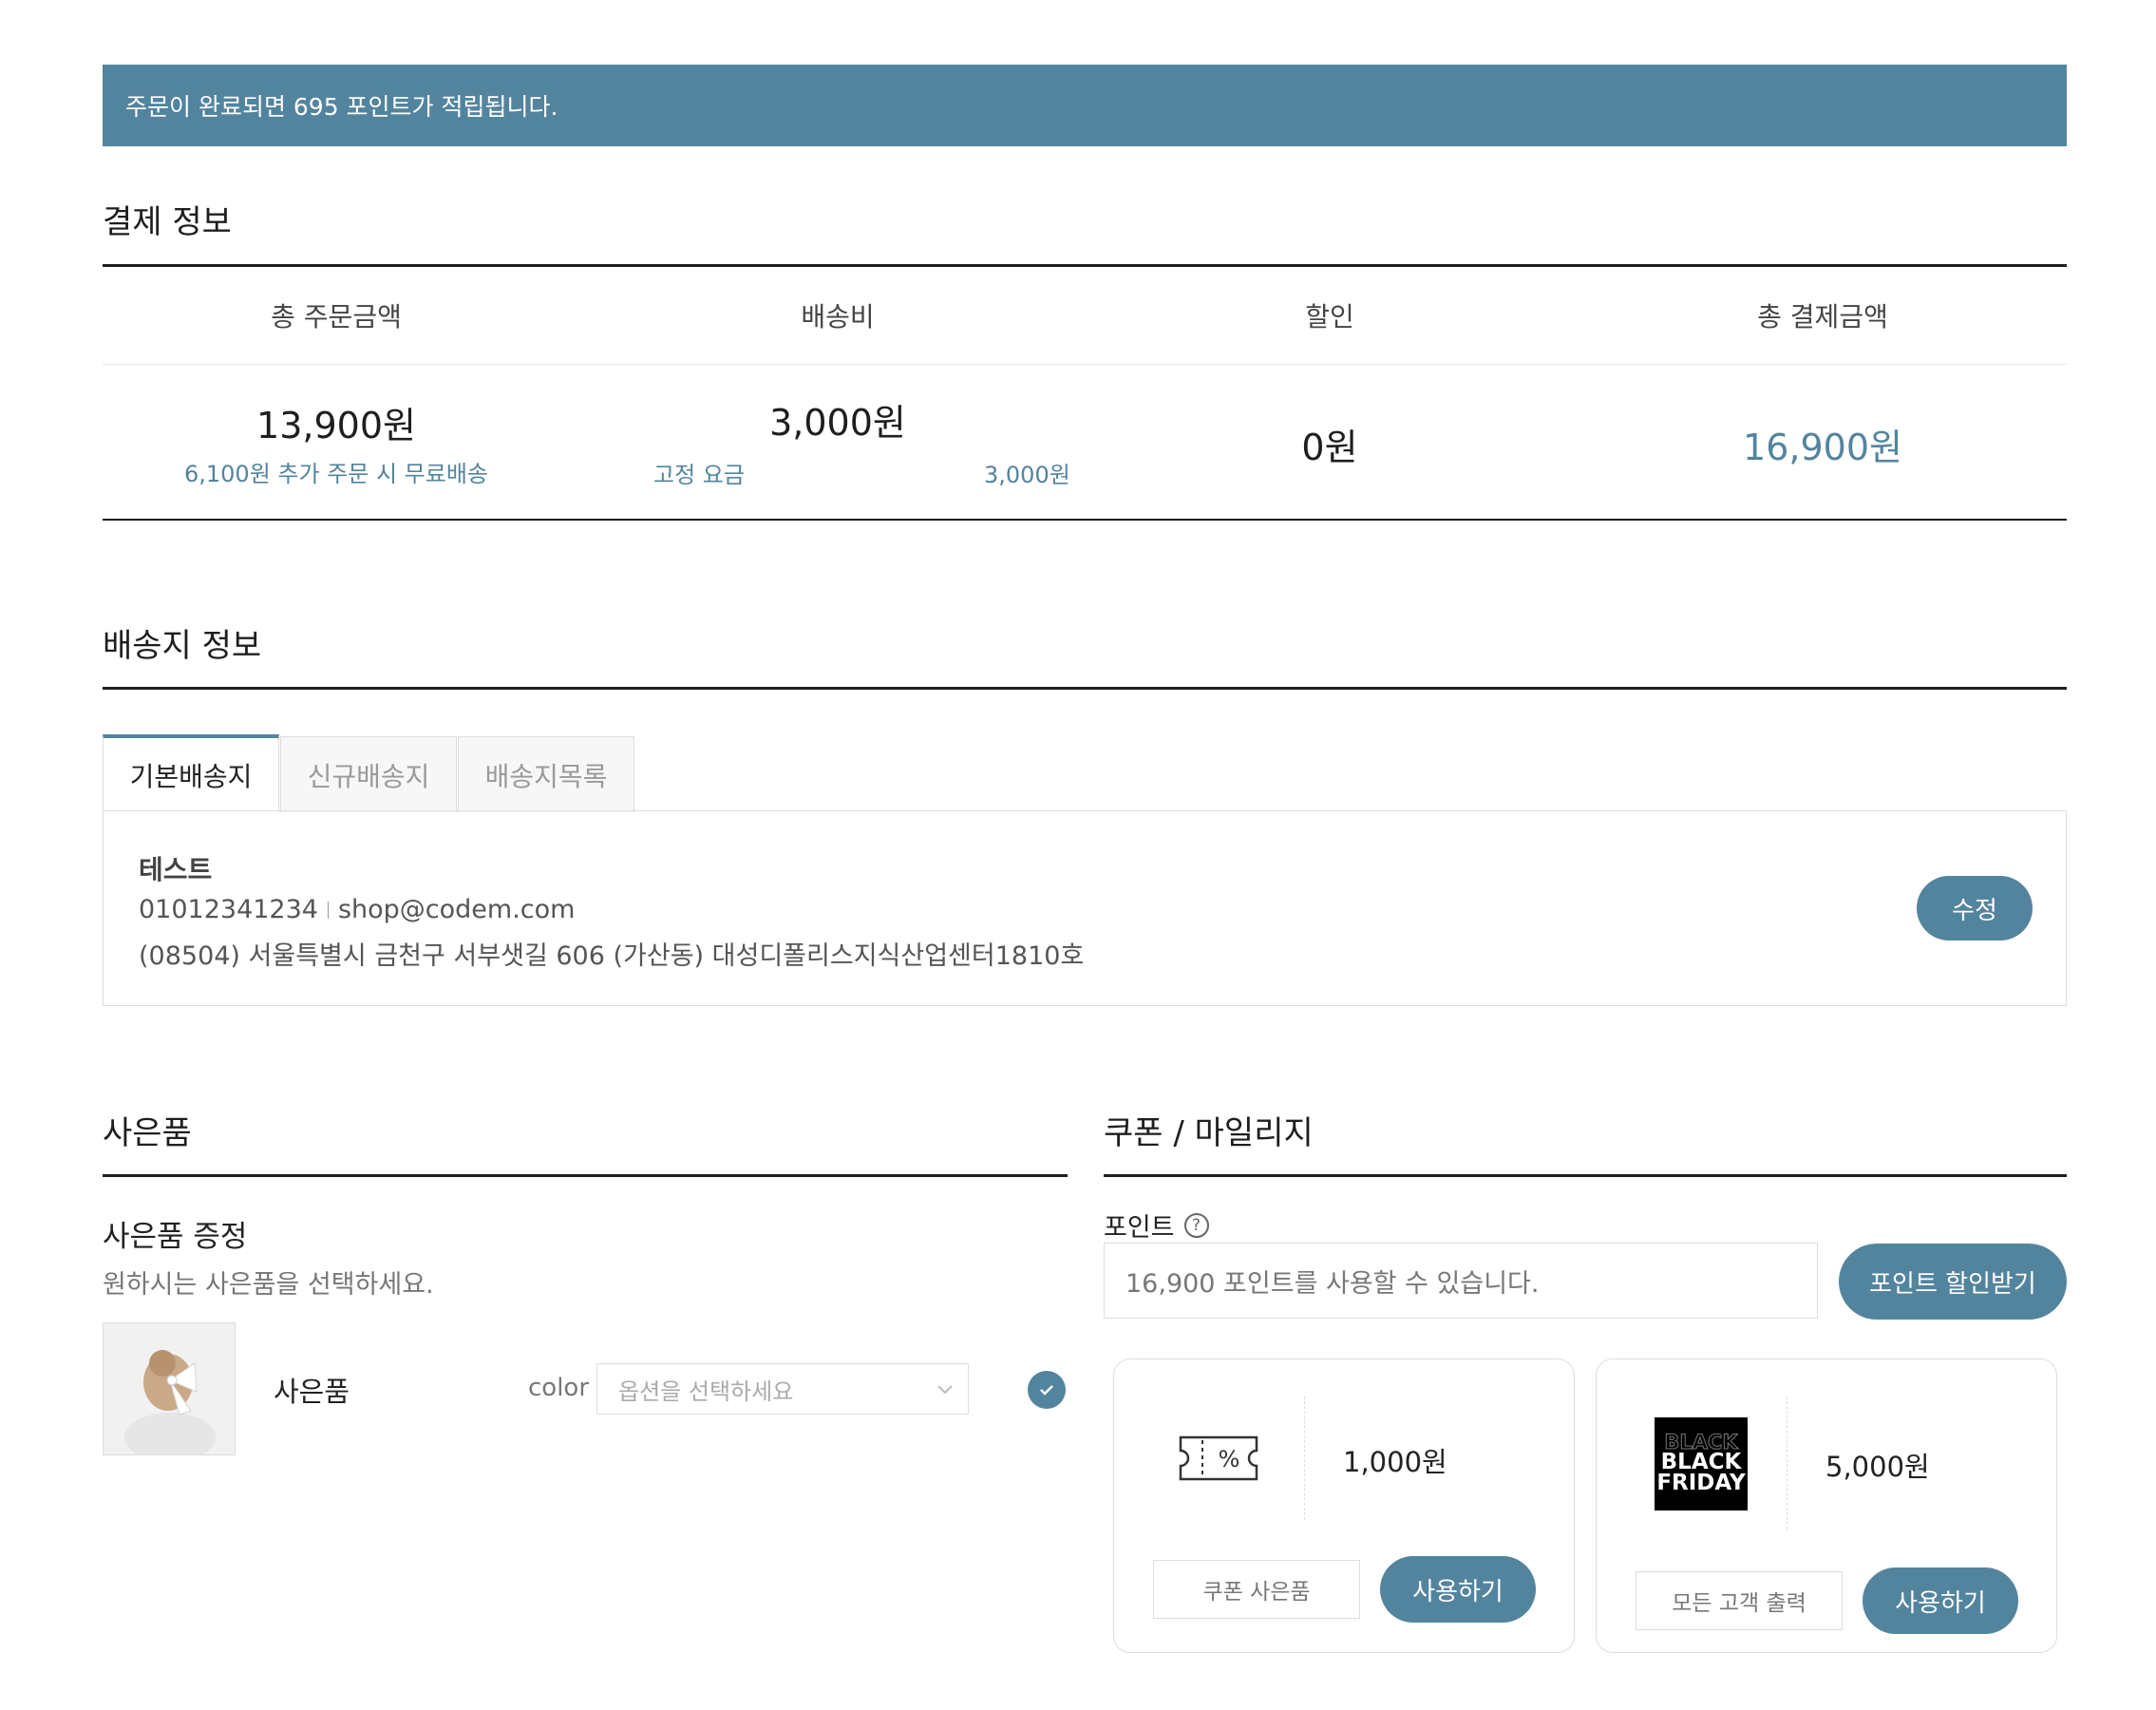 The image size is (2156, 1710). I want to click on coupon-1-use-button-label: 사용하기, so click(1458, 1591).